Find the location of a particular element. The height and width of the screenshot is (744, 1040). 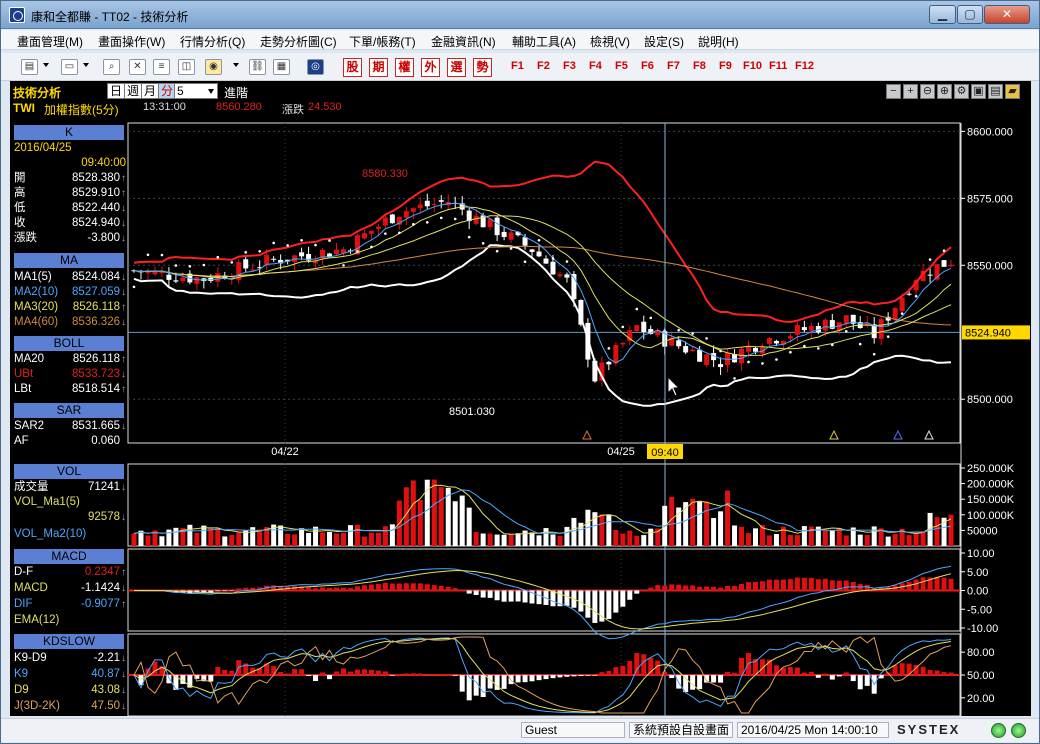

alarm-icon: ◉ is located at coordinates (213, 67).